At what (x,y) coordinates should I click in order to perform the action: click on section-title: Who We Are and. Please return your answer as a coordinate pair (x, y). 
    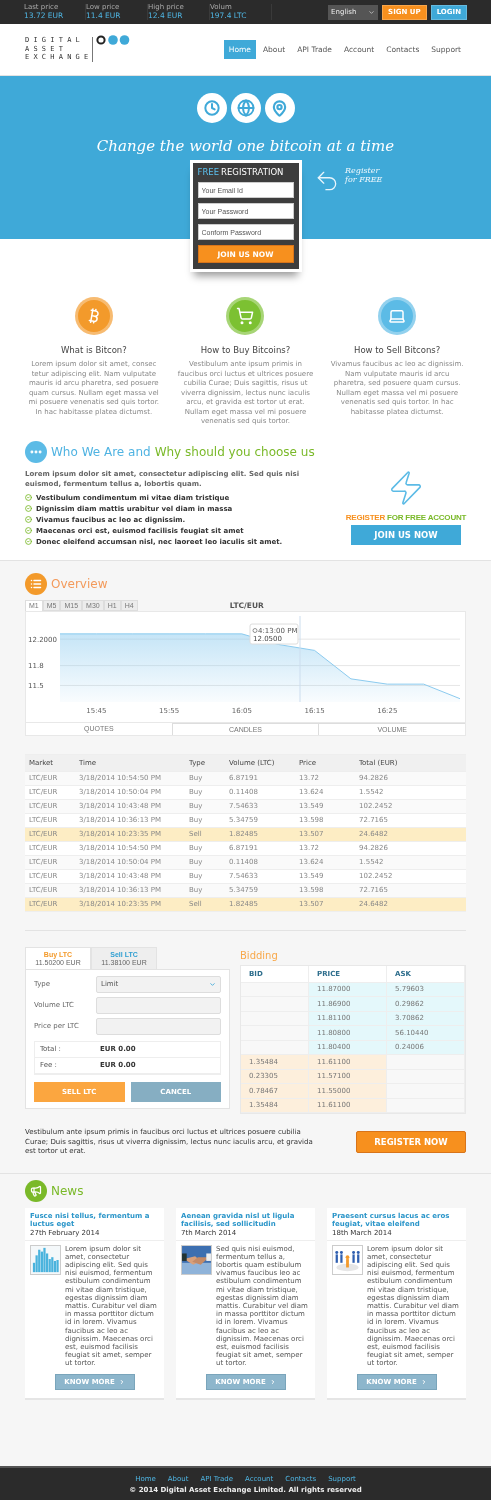
    Looking at the image, I should click on (101, 451).